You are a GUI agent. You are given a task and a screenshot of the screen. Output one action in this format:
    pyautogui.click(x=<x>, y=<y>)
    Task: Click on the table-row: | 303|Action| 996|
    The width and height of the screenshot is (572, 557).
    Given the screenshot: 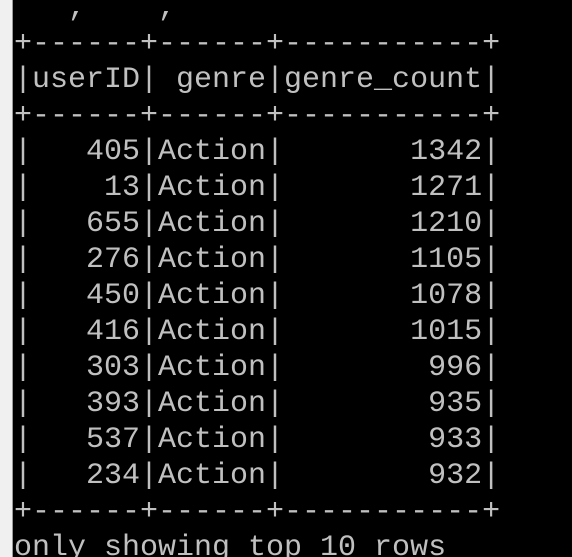 What is the action you would take?
    pyautogui.click(x=257, y=368)
    